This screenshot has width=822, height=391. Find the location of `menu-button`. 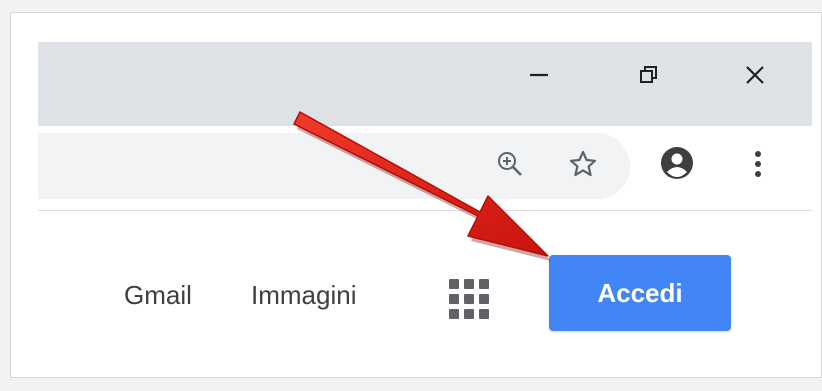

menu-button is located at coordinates (758, 166).